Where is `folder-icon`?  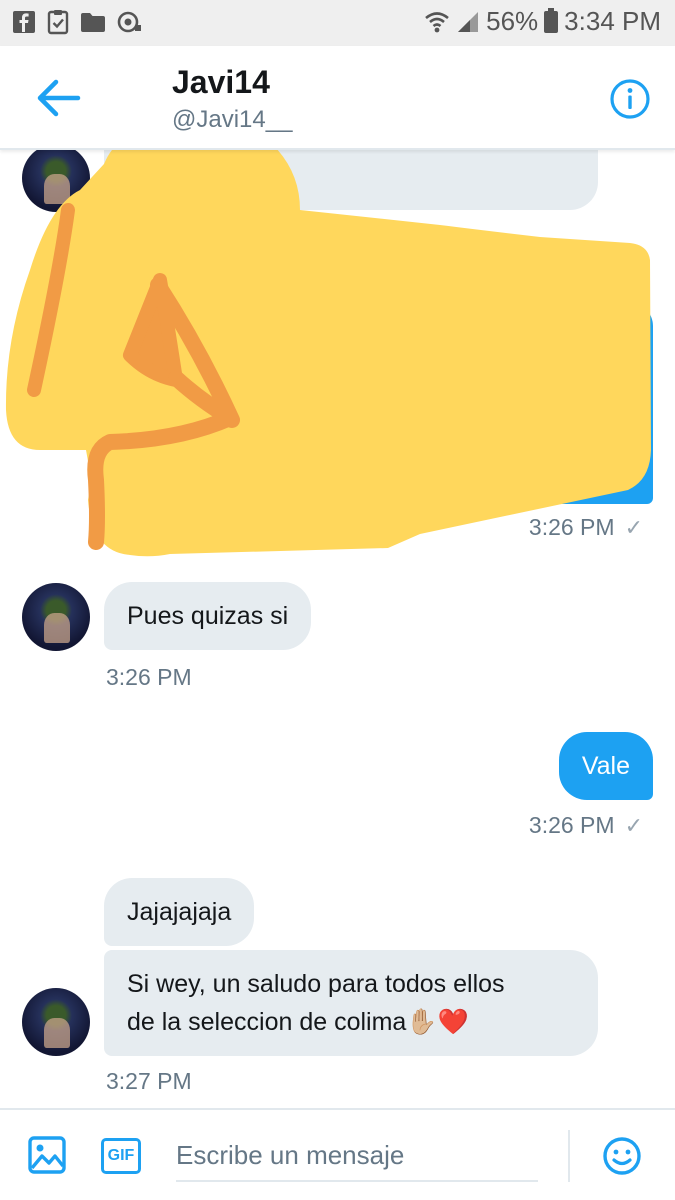 folder-icon is located at coordinates (93, 22).